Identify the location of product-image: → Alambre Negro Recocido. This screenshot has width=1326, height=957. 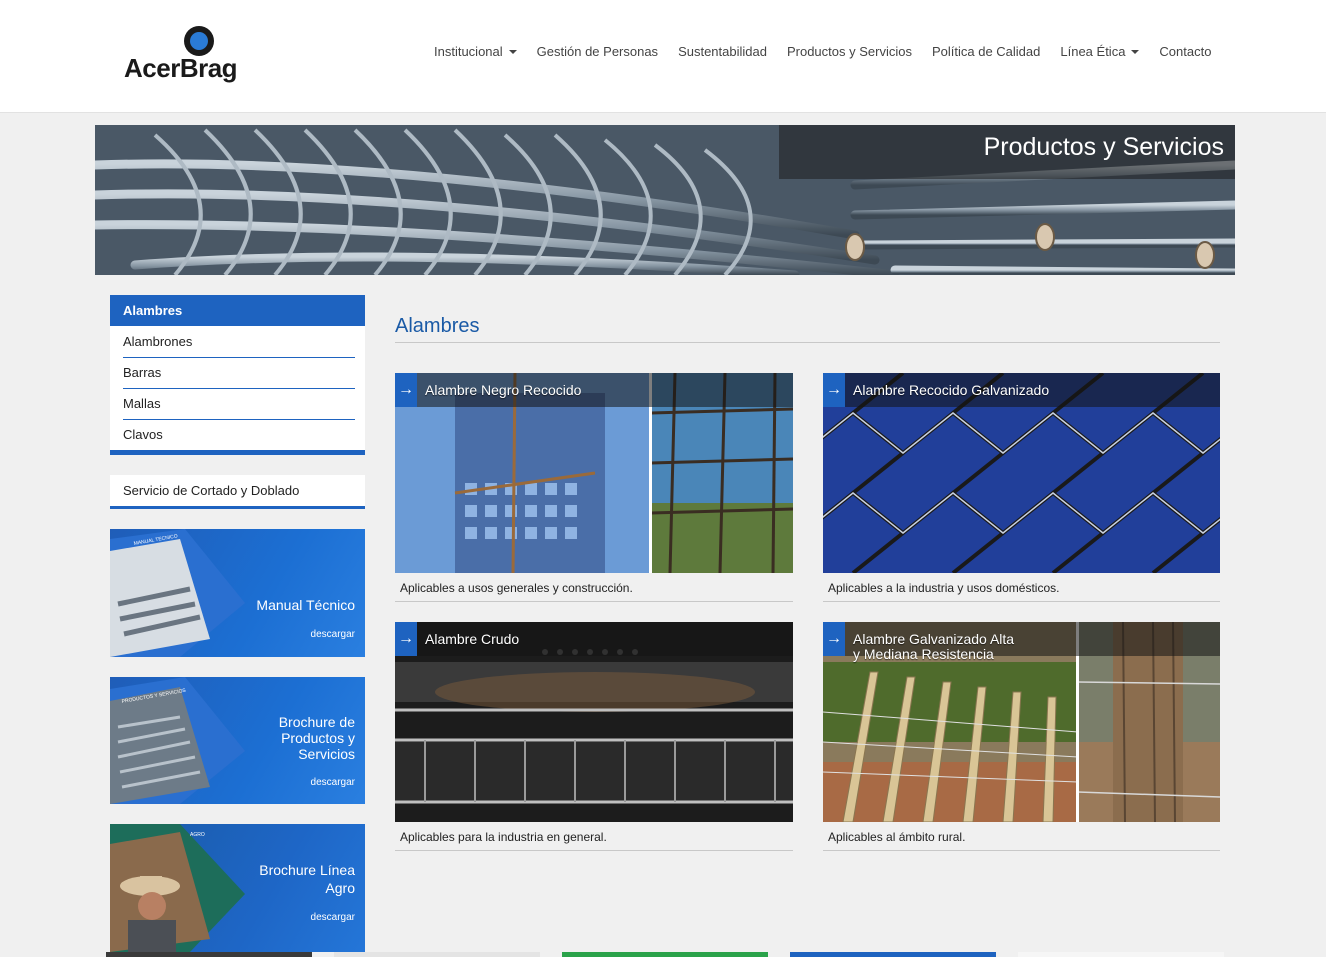
(594, 473).